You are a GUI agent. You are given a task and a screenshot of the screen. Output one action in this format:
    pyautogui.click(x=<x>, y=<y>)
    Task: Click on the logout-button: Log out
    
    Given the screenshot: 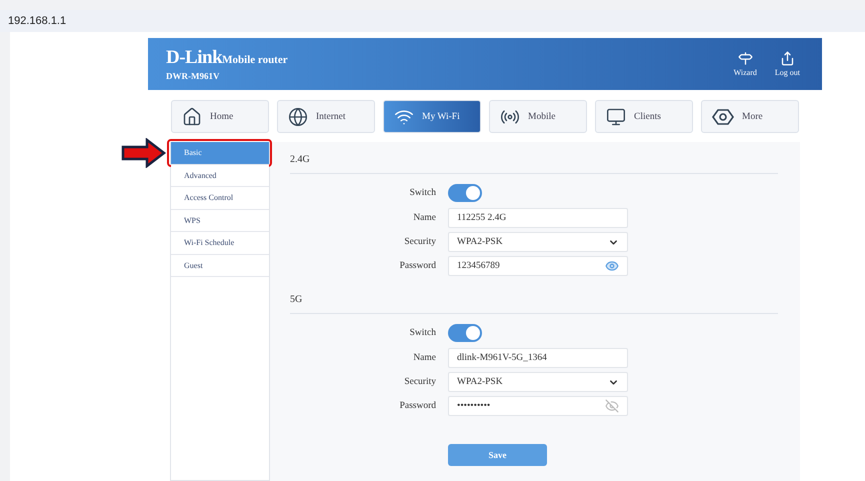 What is the action you would take?
    pyautogui.click(x=787, y=64)
    